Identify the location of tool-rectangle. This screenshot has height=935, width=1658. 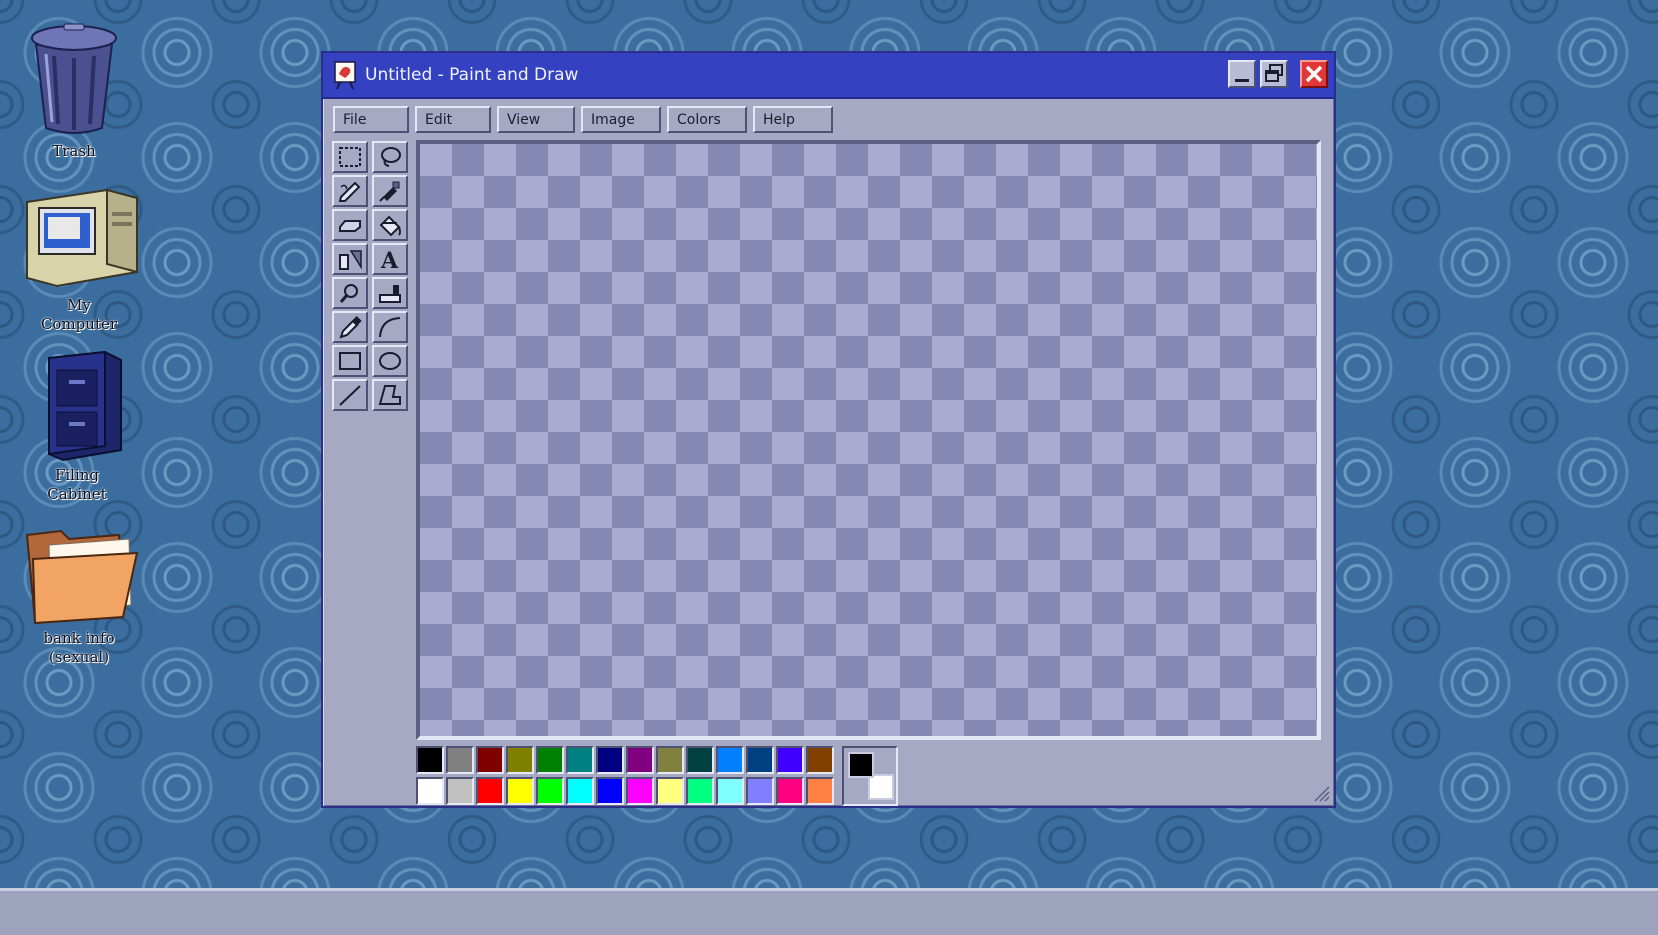
(350, 361).